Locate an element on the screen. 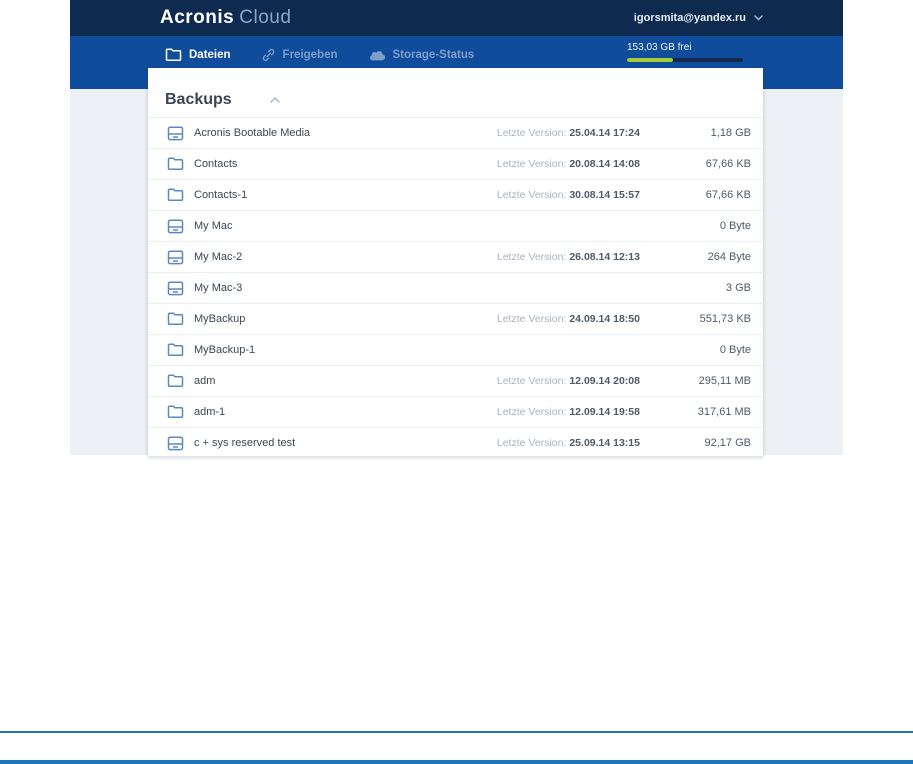 The image size is (913, 764). last-version: Letzte Version: 25.04.14 17:24 is located at coordinates (568, 133).